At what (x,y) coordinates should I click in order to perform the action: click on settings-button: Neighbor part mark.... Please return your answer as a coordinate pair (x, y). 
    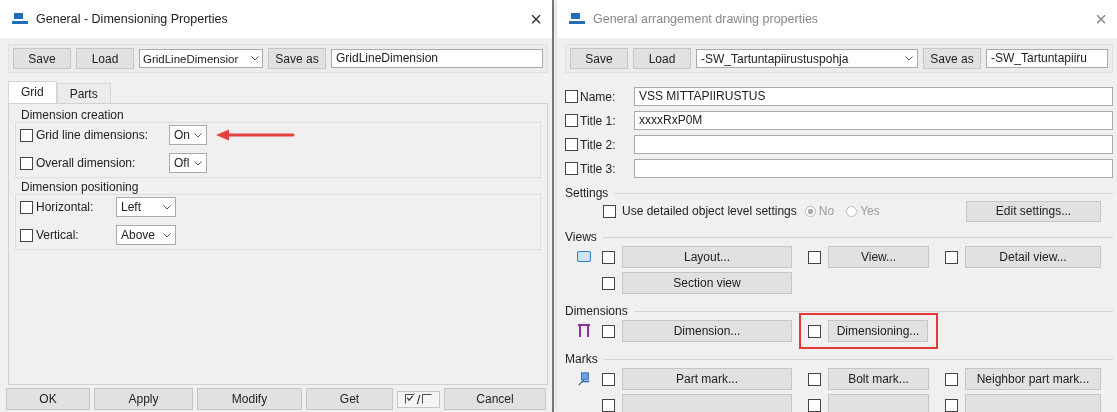
    Looking at the image, I should click on (1033, 379).